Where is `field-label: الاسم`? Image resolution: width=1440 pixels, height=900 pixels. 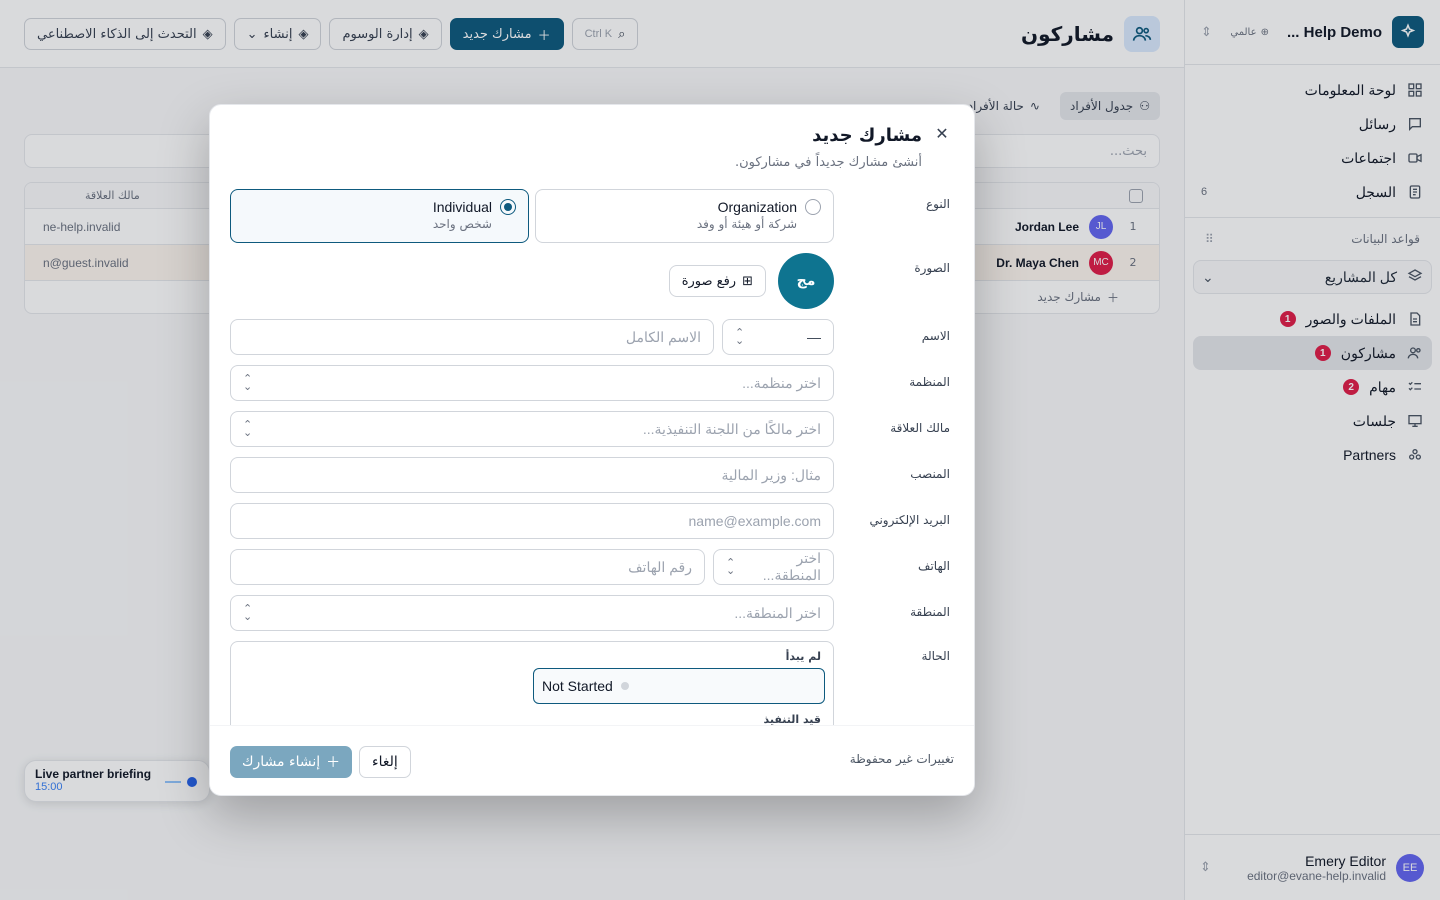 field-label: الاسم is located at coordinates (935, 336).